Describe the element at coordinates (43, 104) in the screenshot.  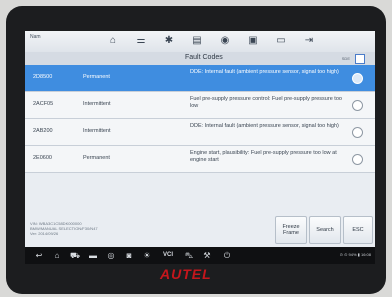
I see `fault-code: 2ACF05` at that location.